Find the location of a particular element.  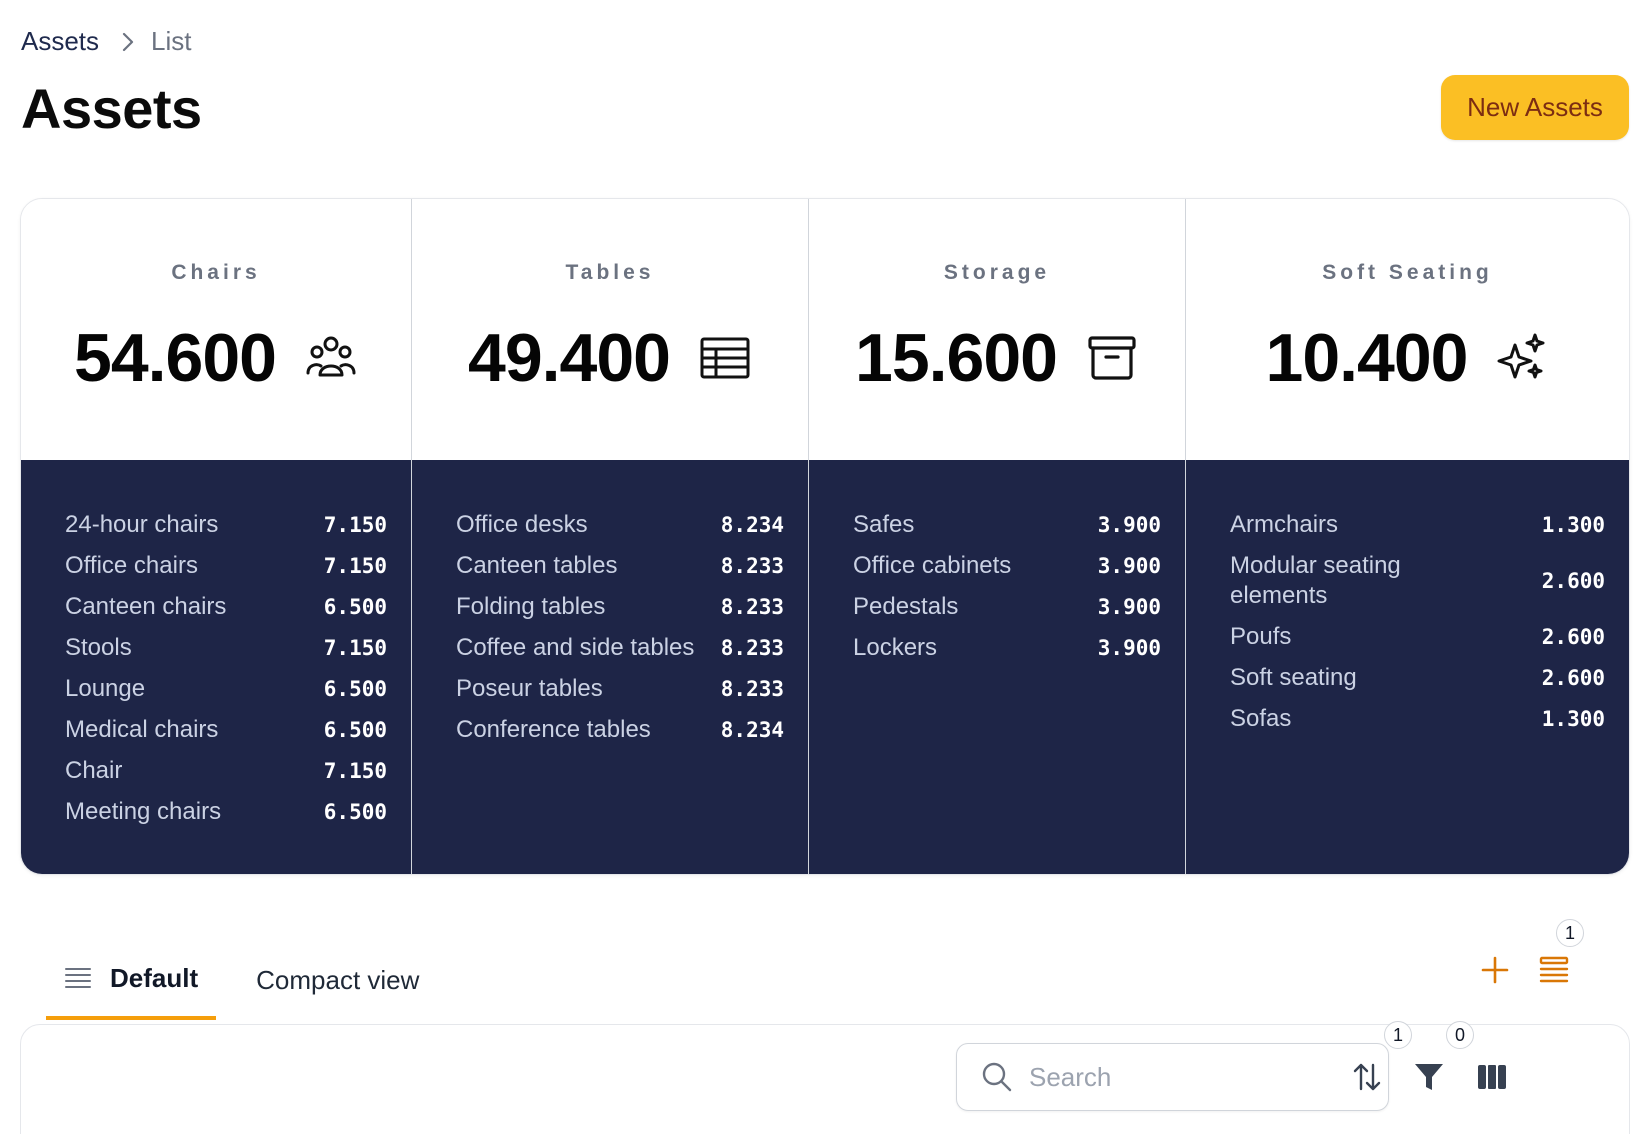

list-item: Office cabinets 3.900 is located at coordinates (1007, 565).